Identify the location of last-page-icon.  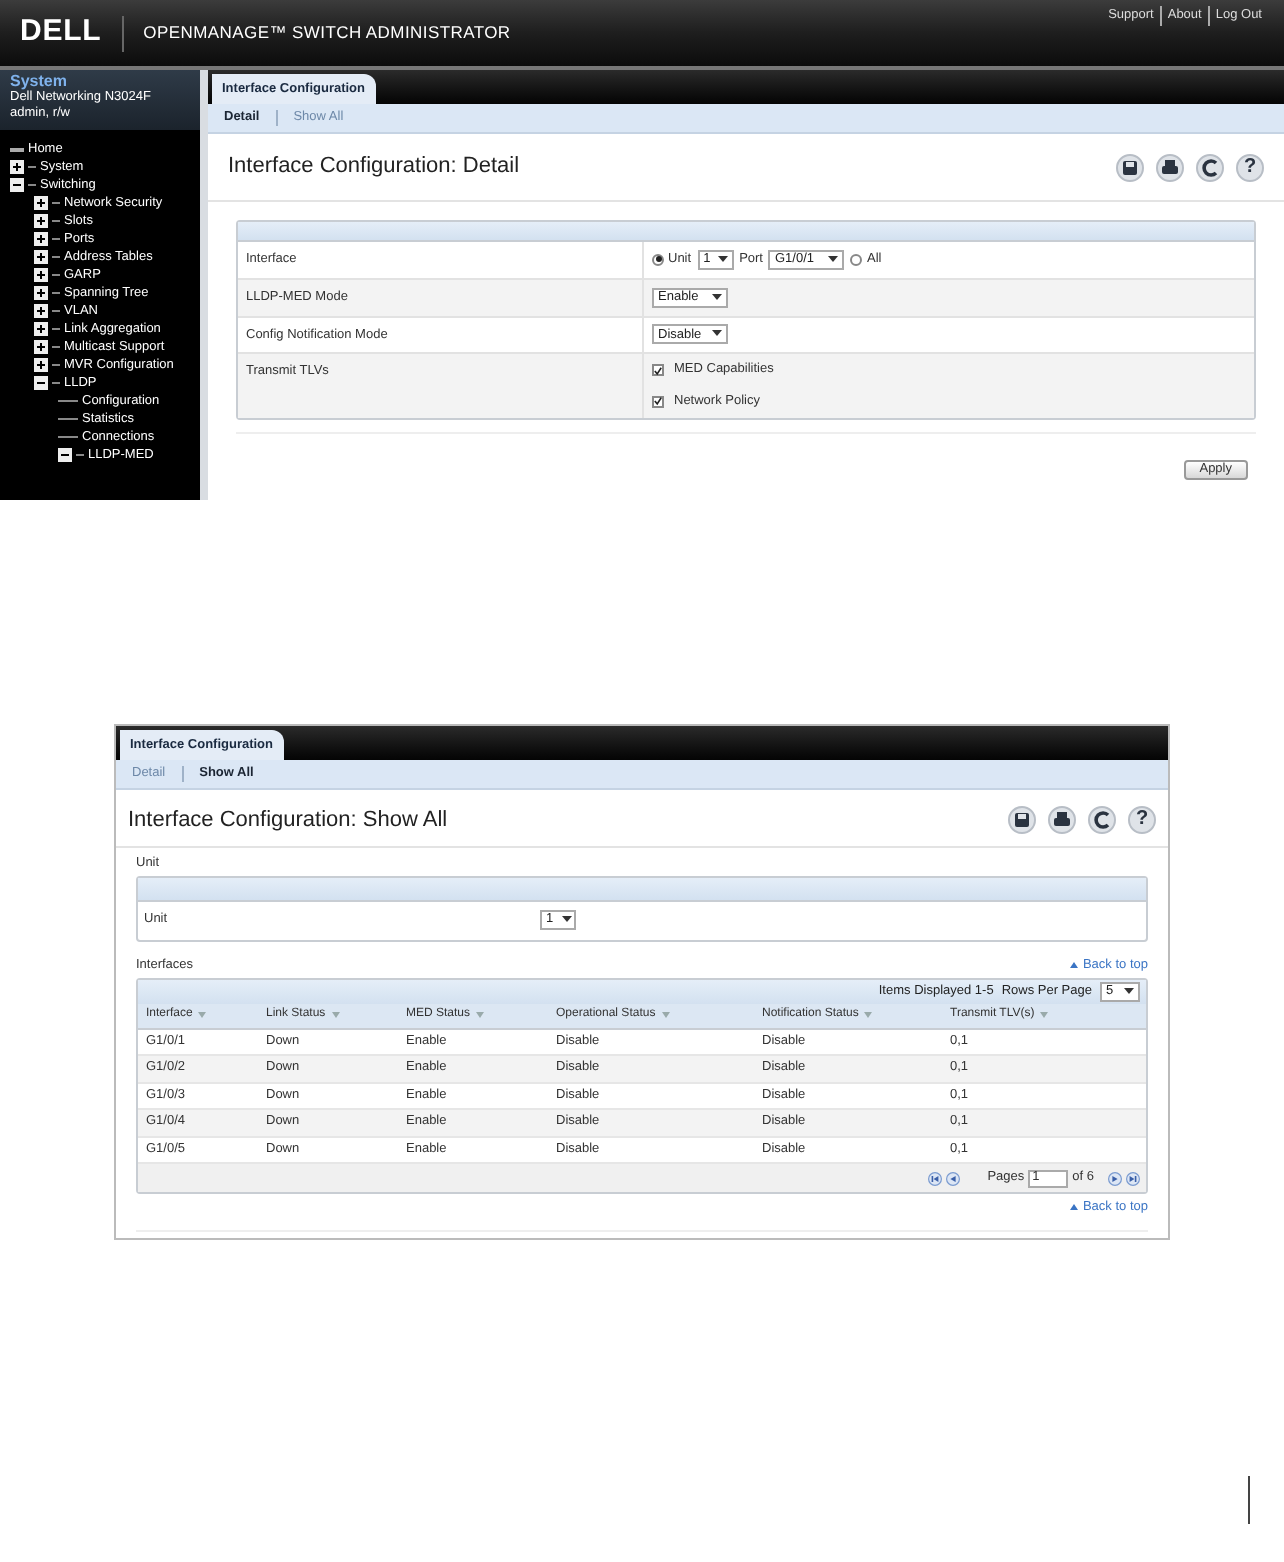
(1133, 1178).